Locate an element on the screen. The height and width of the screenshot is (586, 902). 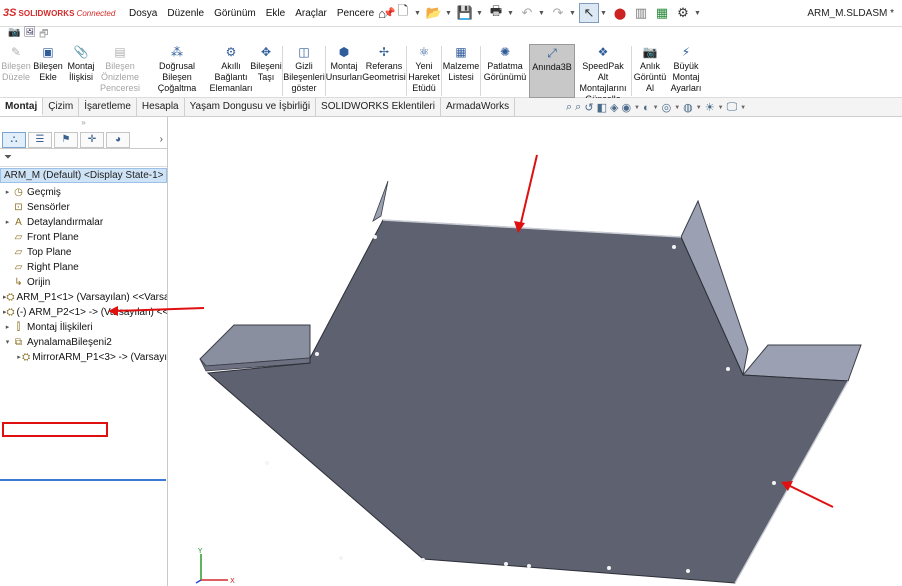
snapshot-button: 📷 Anlık Görüntü Al is located at coordinates (650, 71).